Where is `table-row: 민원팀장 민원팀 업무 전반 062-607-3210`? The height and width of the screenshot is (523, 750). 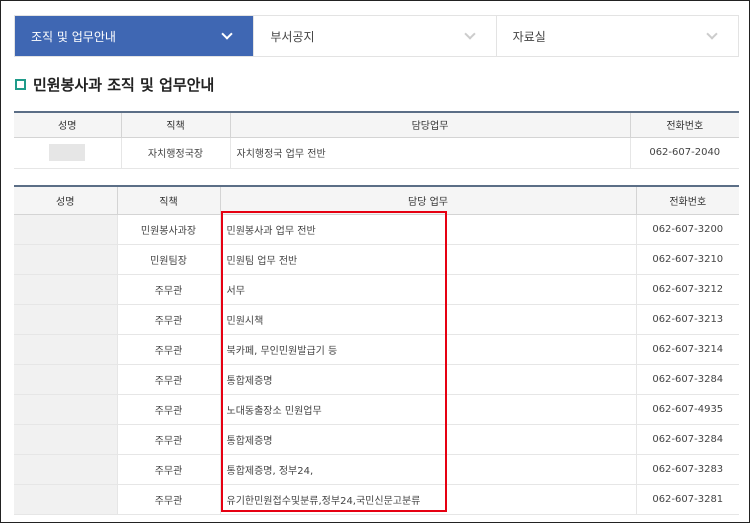 table-row: 민원팀장 민원팀 업무 전반 062-607-3210 is located at coordinates (376, 259).